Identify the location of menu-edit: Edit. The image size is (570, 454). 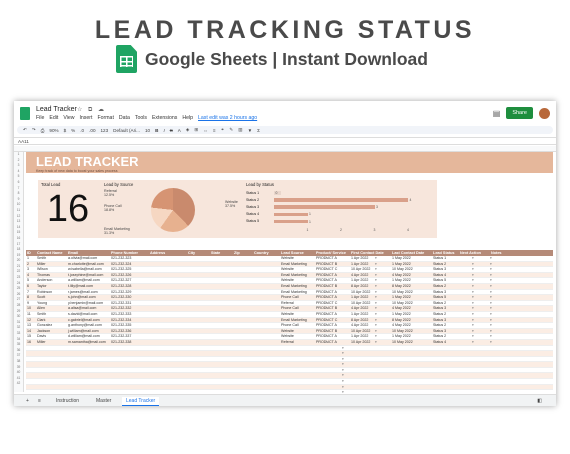
(53, 118).